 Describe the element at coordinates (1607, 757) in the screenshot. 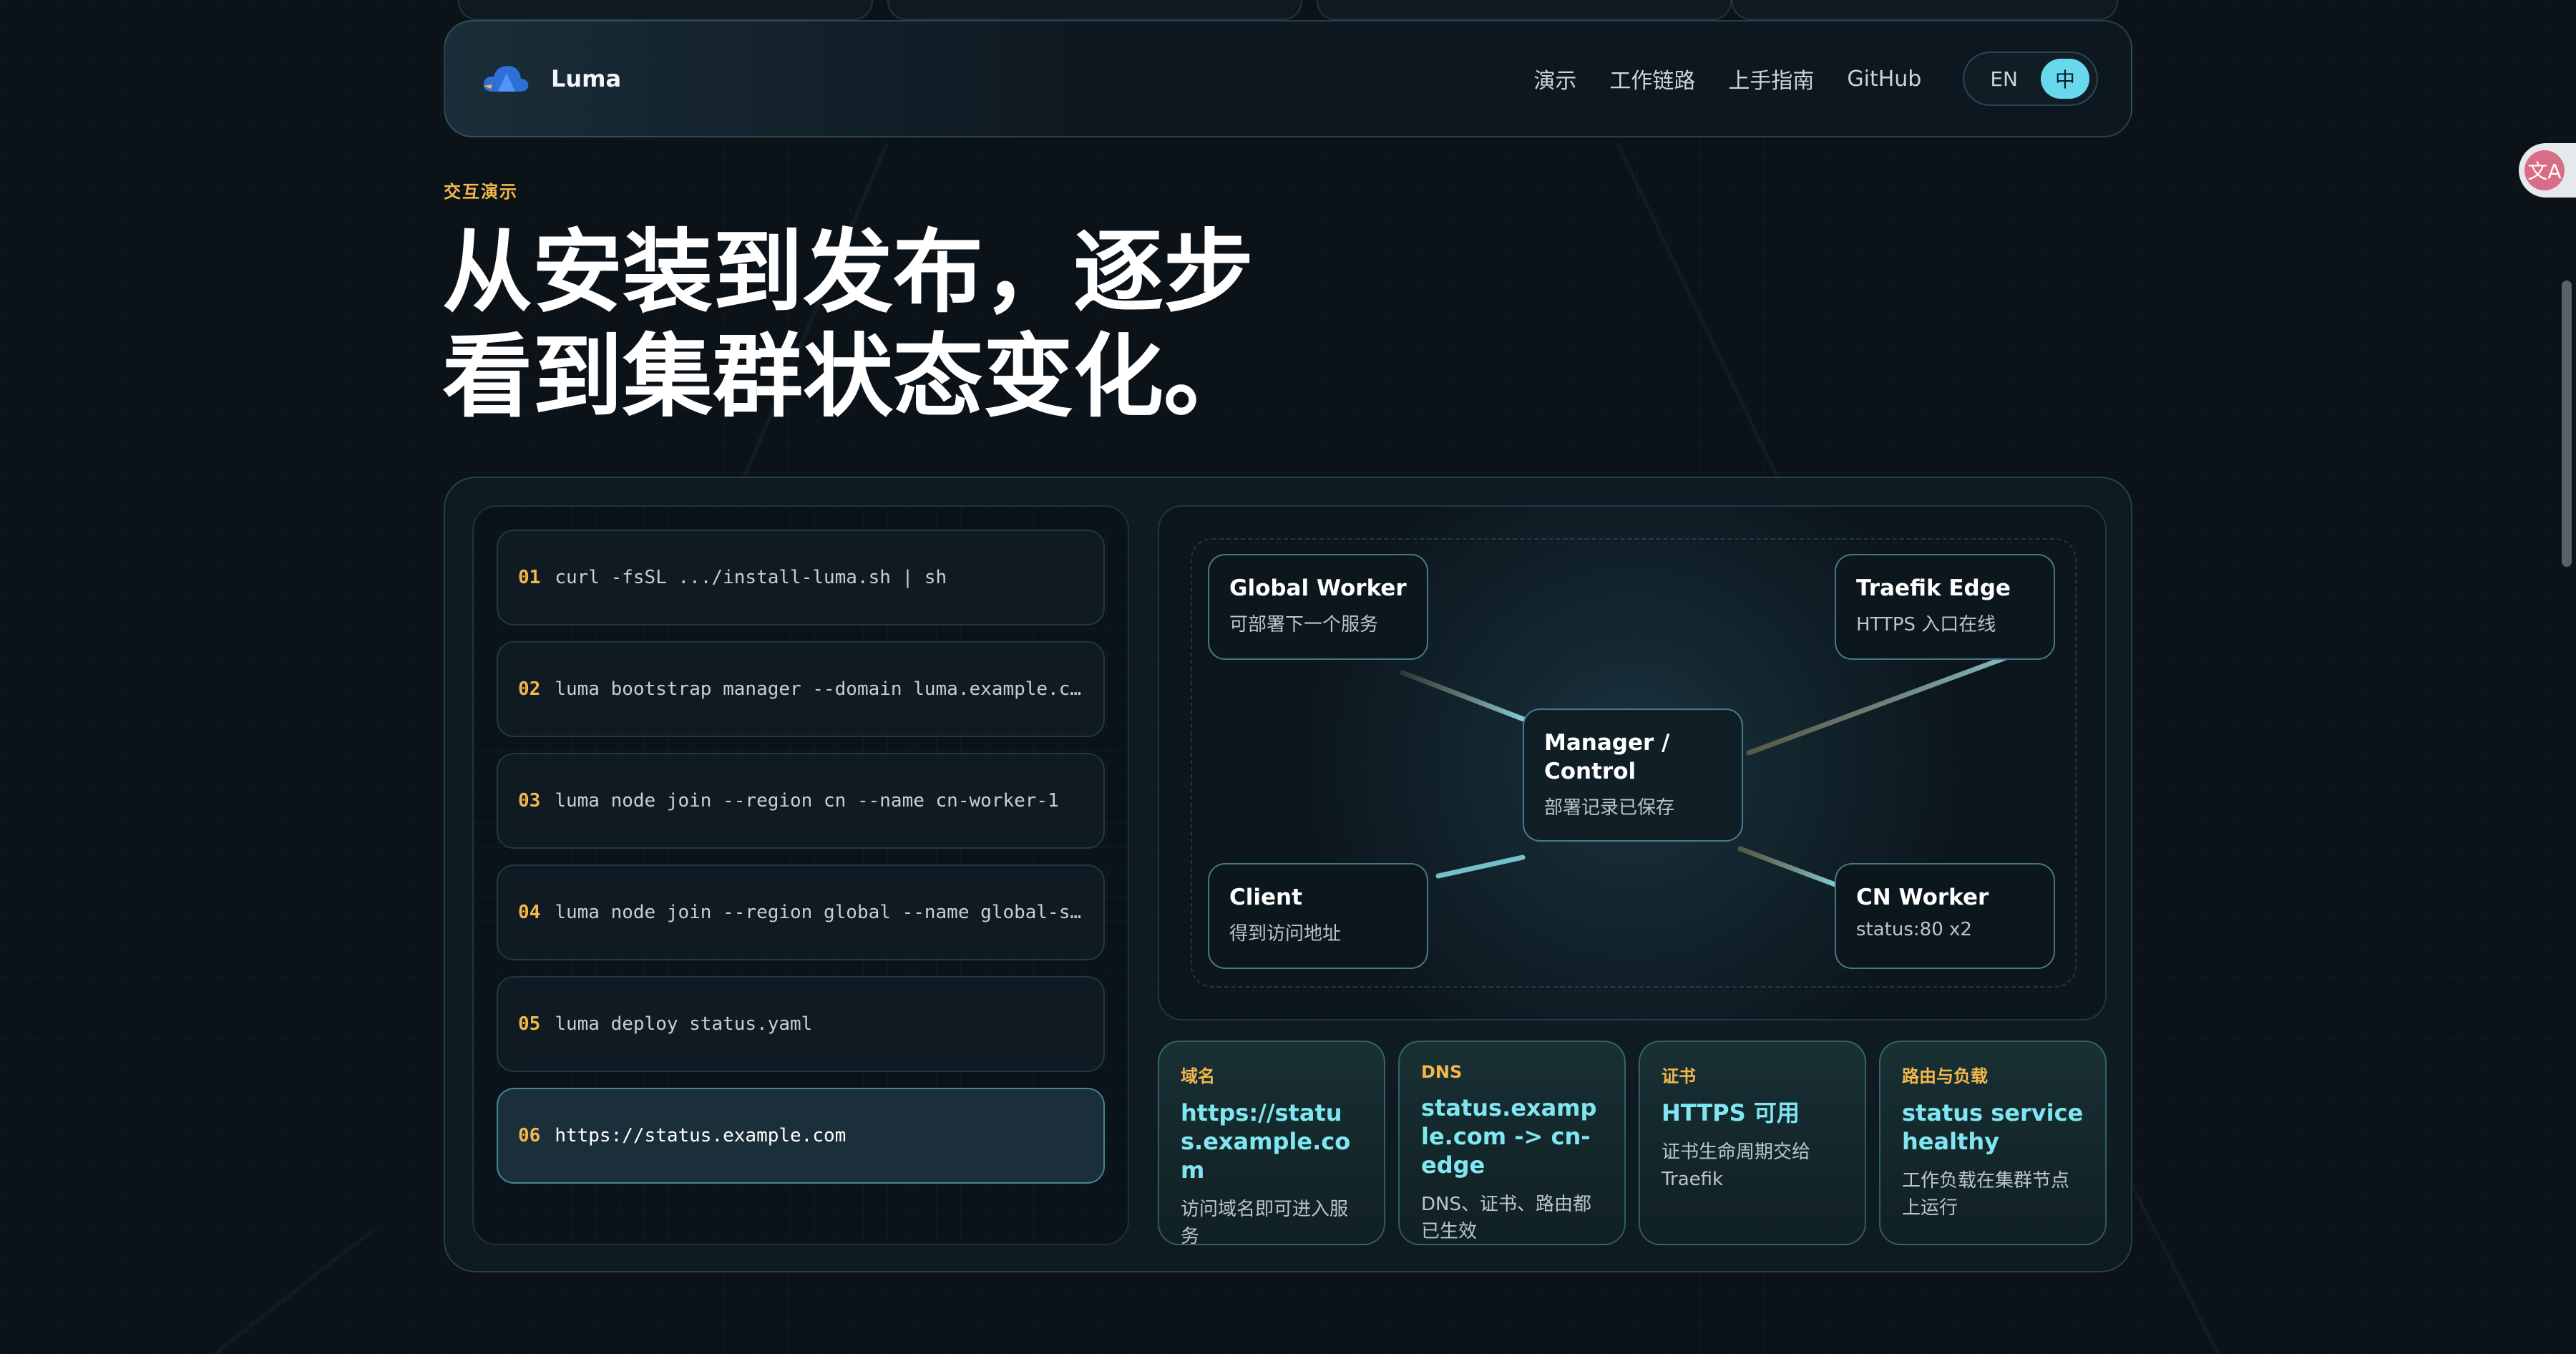

I see `node-title: Manager / Control` at that location.